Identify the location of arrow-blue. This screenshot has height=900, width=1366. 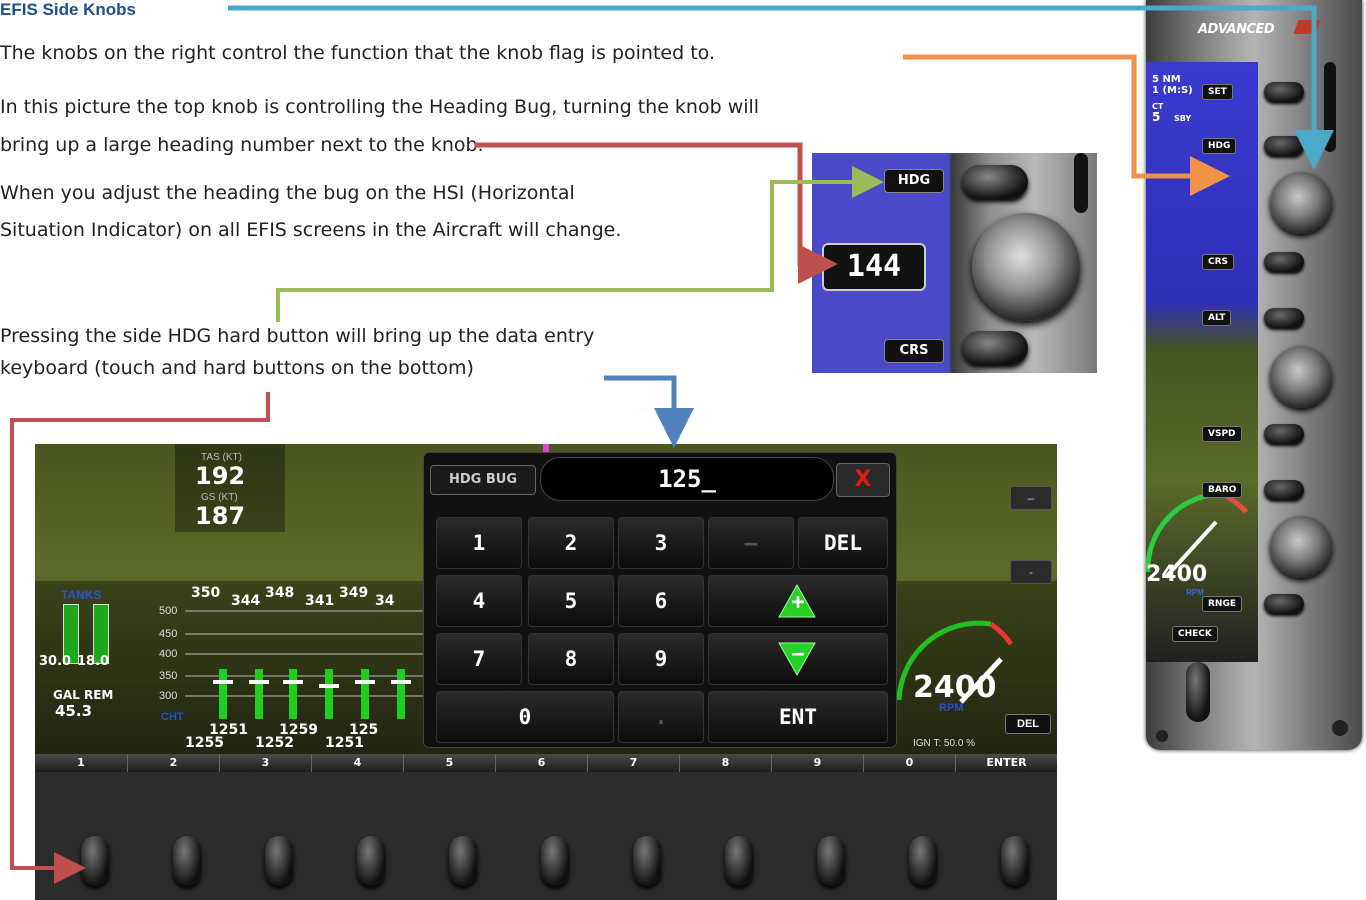
(649, 411).